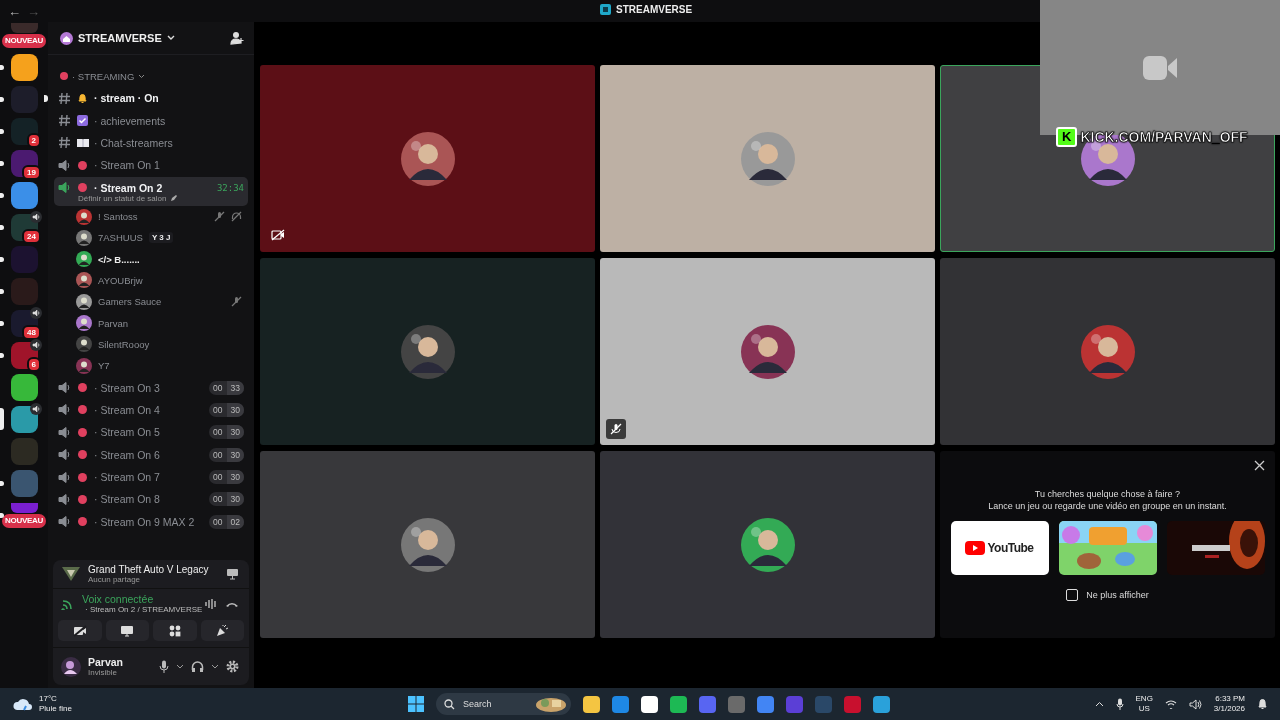 This screenshot has height=720, width=1280. I want to click on channel-item: · stream · On, so click(151, 98).